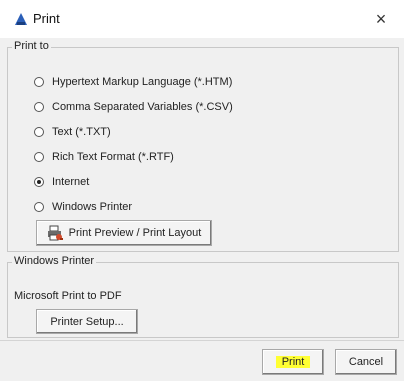 This screenshot has width=404, height=381. I want to click on title-bar: Print ×, so click(202, 19).